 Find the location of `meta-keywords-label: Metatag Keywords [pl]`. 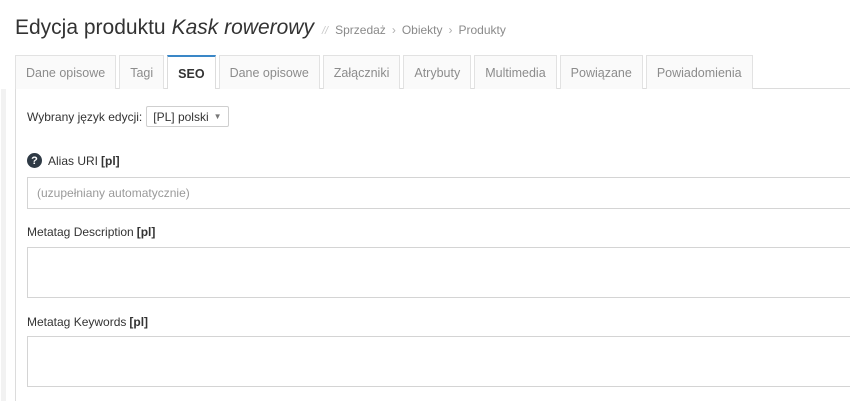

meta-keywords-label: Metatag Keywords [pl] is located at coordinates (87, 322).